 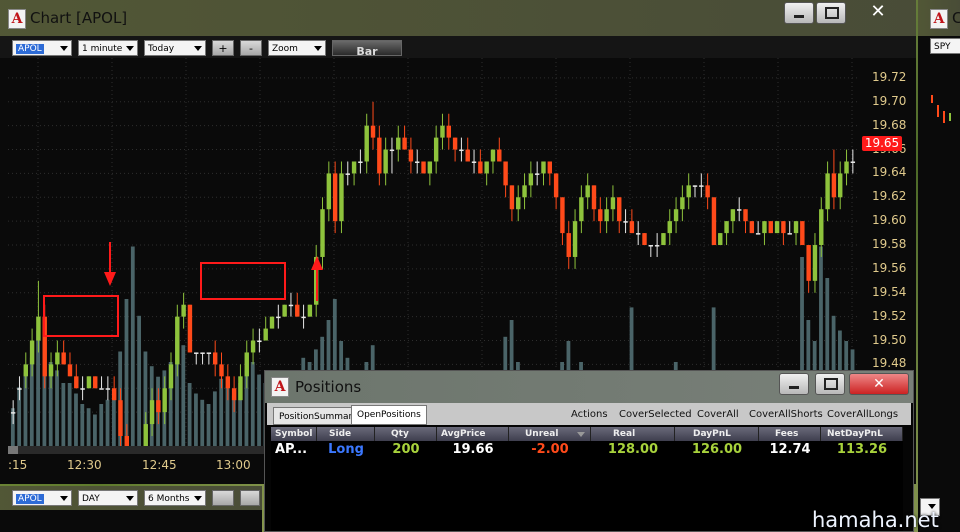 I want to click on zoom-in-button: +, so click(x=223, y=48).